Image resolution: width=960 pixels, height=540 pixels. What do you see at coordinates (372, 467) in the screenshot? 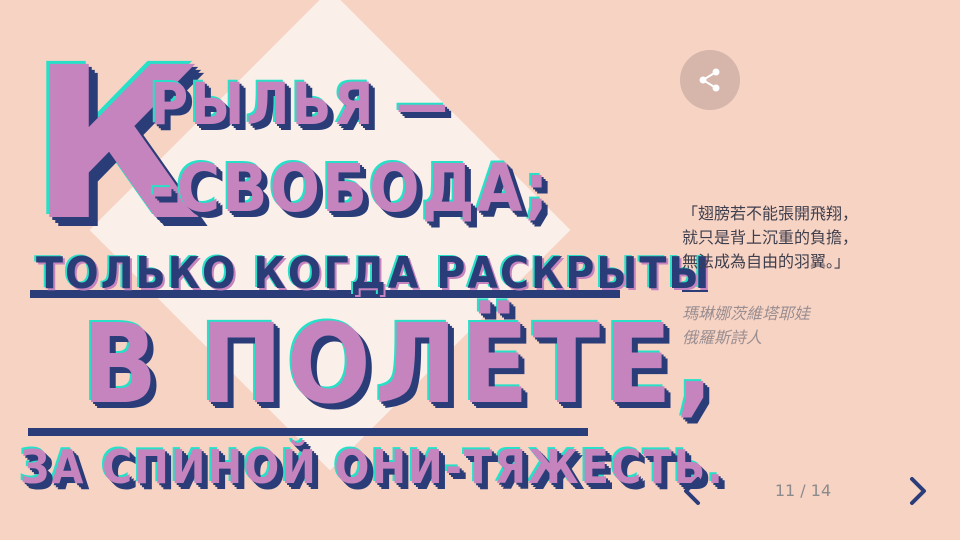
I see `artwork-line-5: ЗА СПИНОЙ ОНИ-ТЯЖЕСТЬ.` at bounding box center [372, 467].